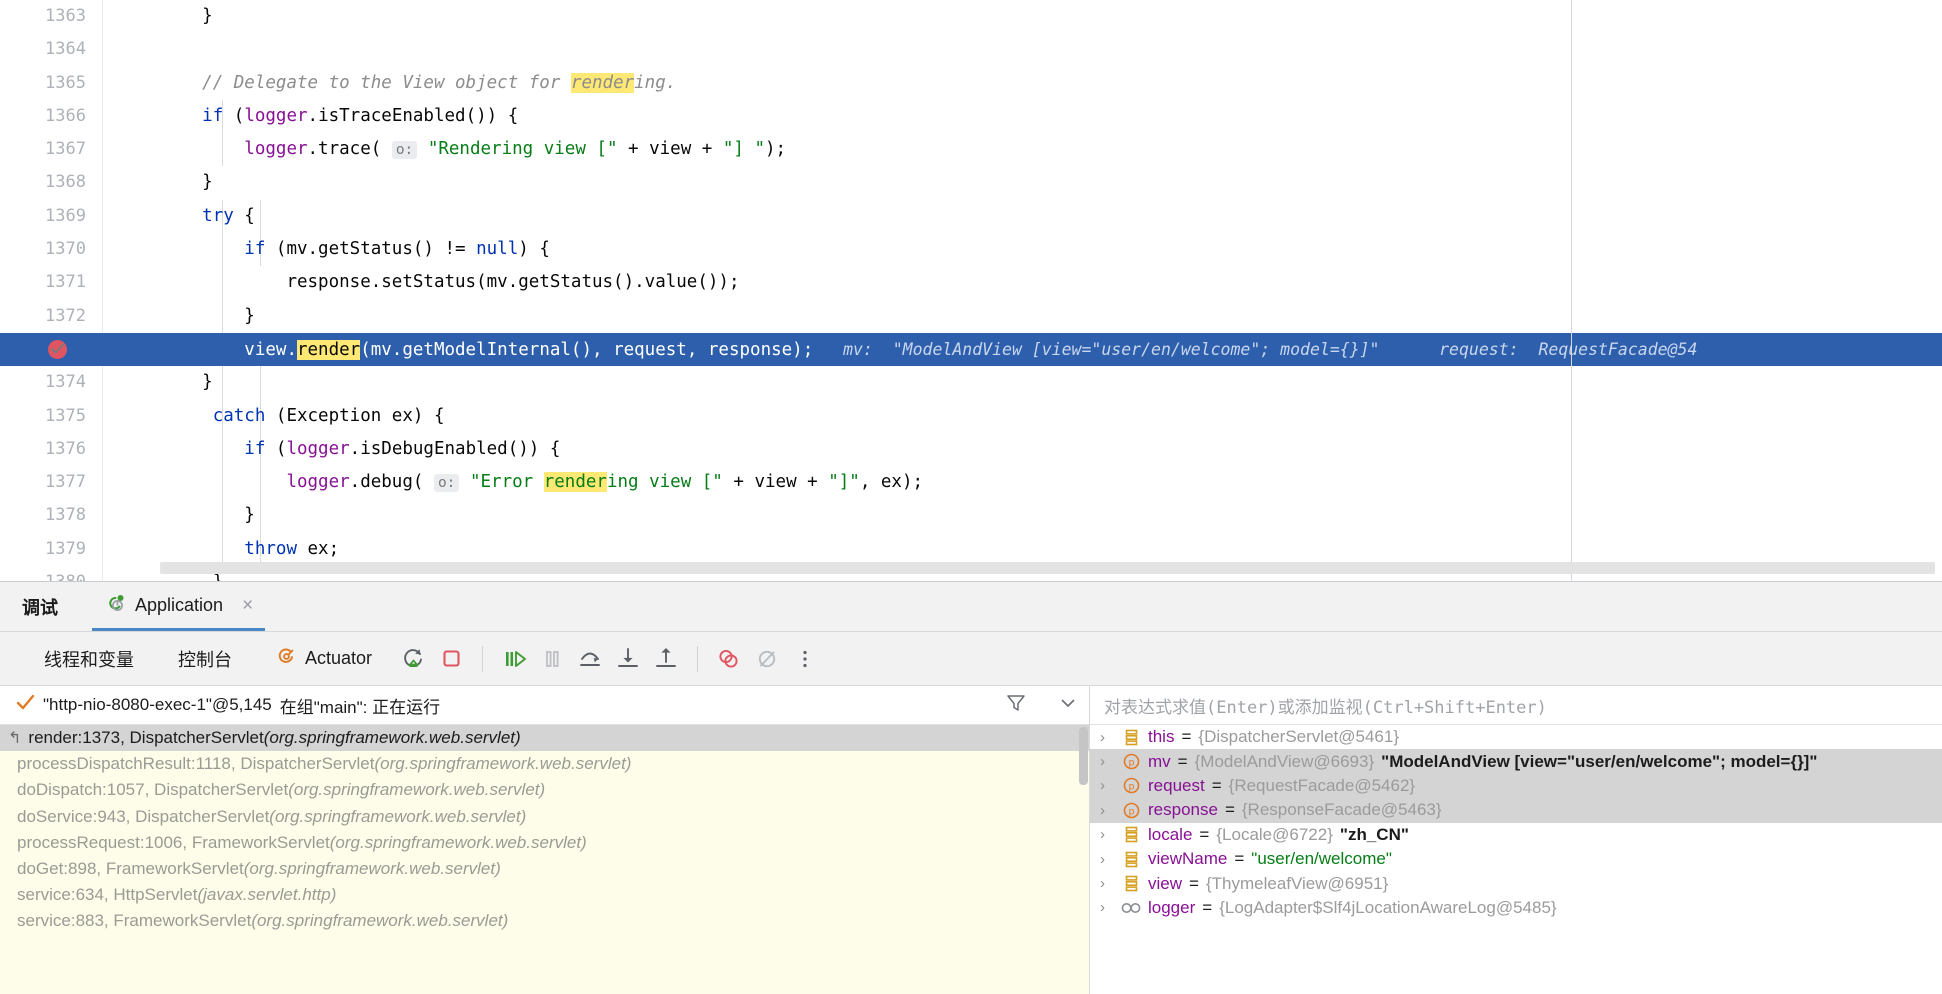 This screenshot has width=1942, height=994. Describe the element at coordinates (590, 659) in the screenshot. I see `step-over-icon` at that location.